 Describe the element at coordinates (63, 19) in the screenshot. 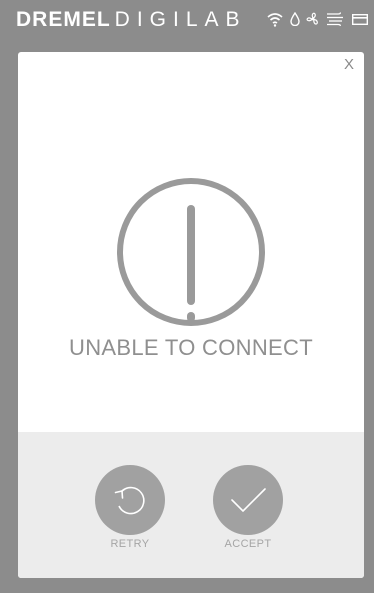

I see `brand-name-bold: DREMEL` at that location.